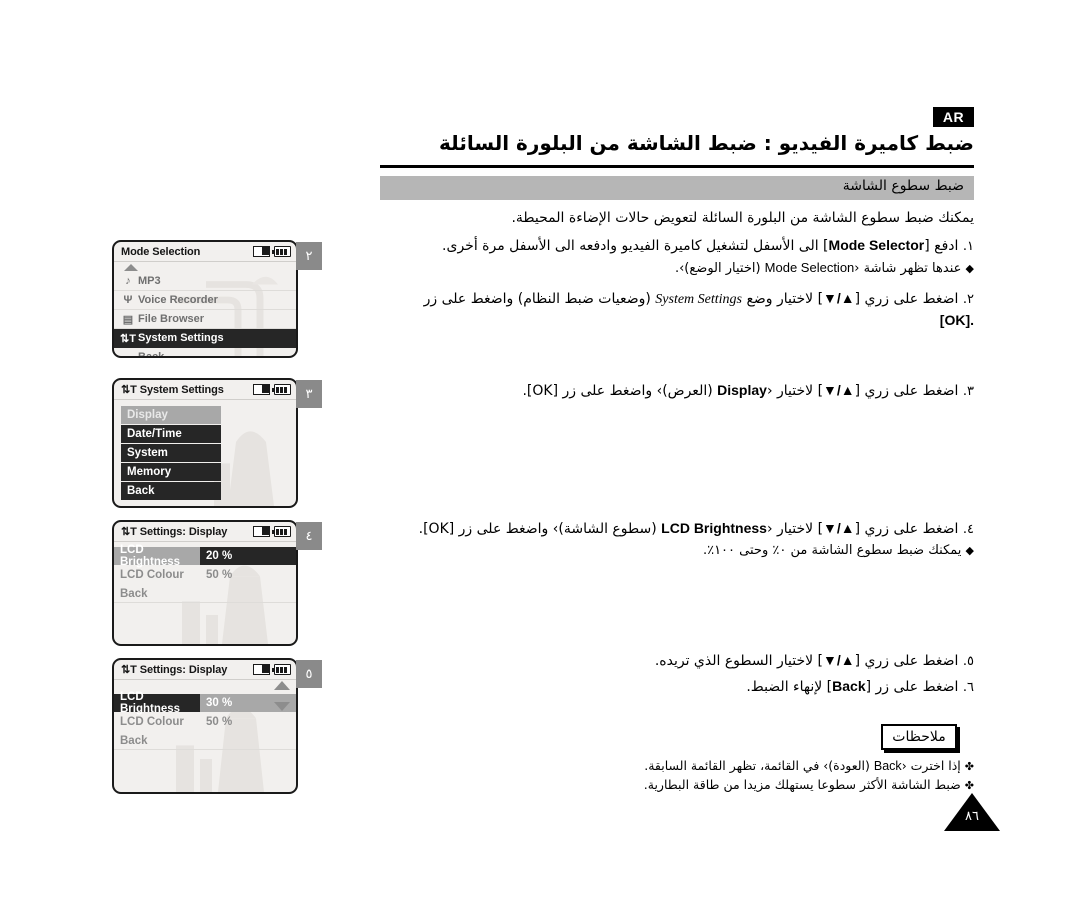 The image size is (1080, 908). What do you see at coordinates (919, 737) in the screenshot?
I see `notes-title-box: ملاحظات` at bounding box center [919, 737].